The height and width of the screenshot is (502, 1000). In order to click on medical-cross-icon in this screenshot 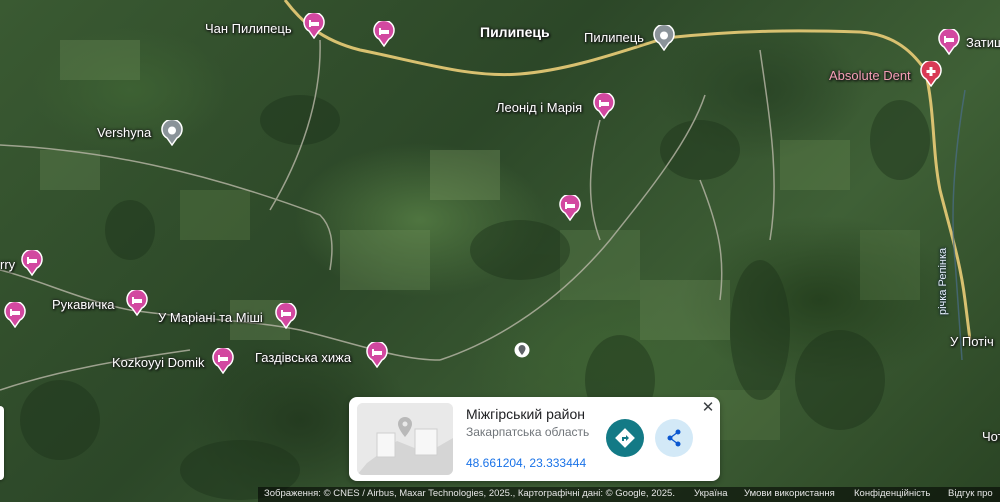, I will do `click(931, 74)`.